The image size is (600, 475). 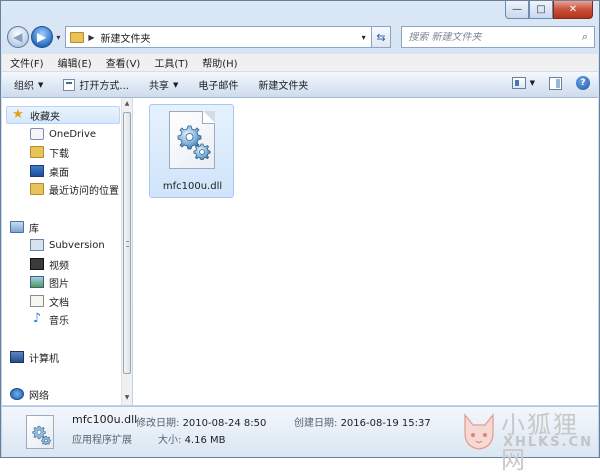 I want to click on close-icon: ✕, so click(x=573, y=9).